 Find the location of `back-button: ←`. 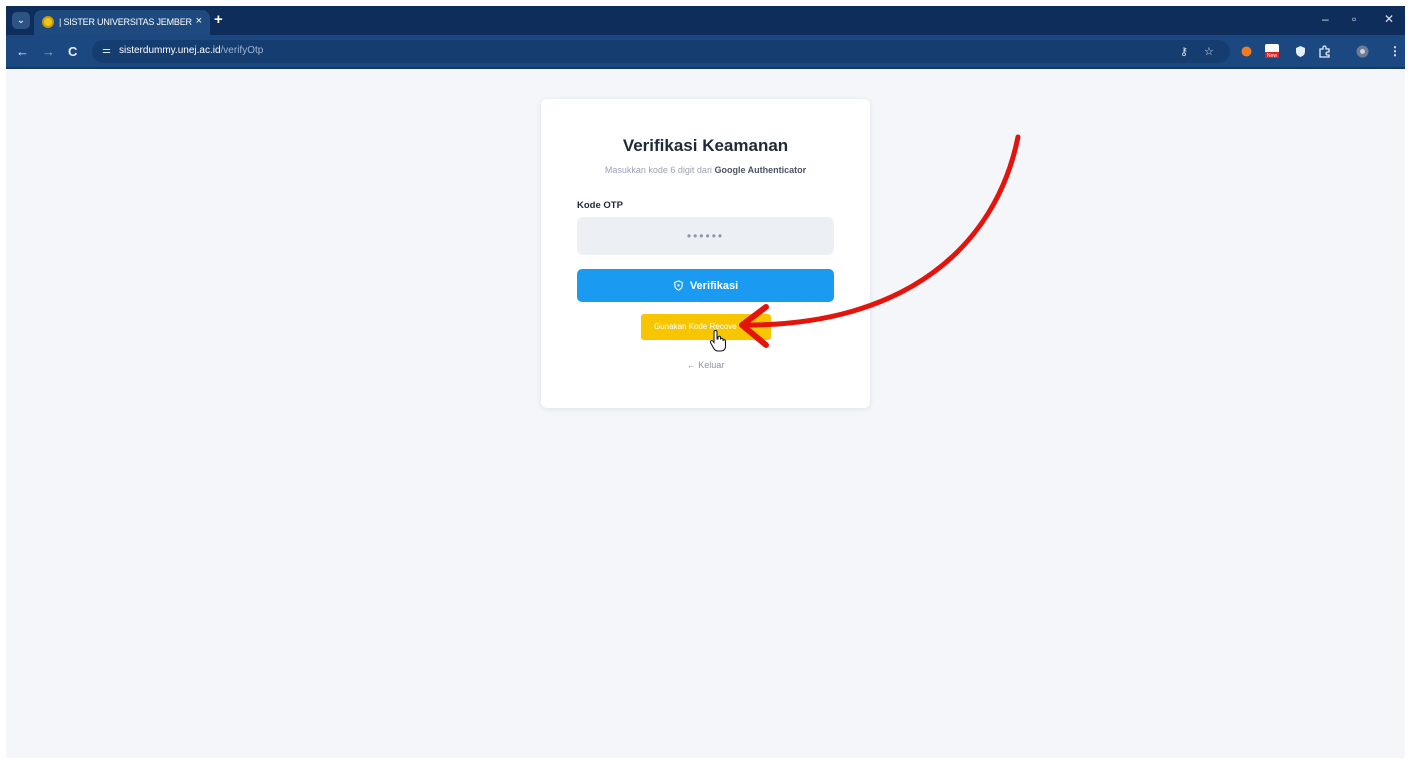

back-button: ← is located at coordinates (22, 51).